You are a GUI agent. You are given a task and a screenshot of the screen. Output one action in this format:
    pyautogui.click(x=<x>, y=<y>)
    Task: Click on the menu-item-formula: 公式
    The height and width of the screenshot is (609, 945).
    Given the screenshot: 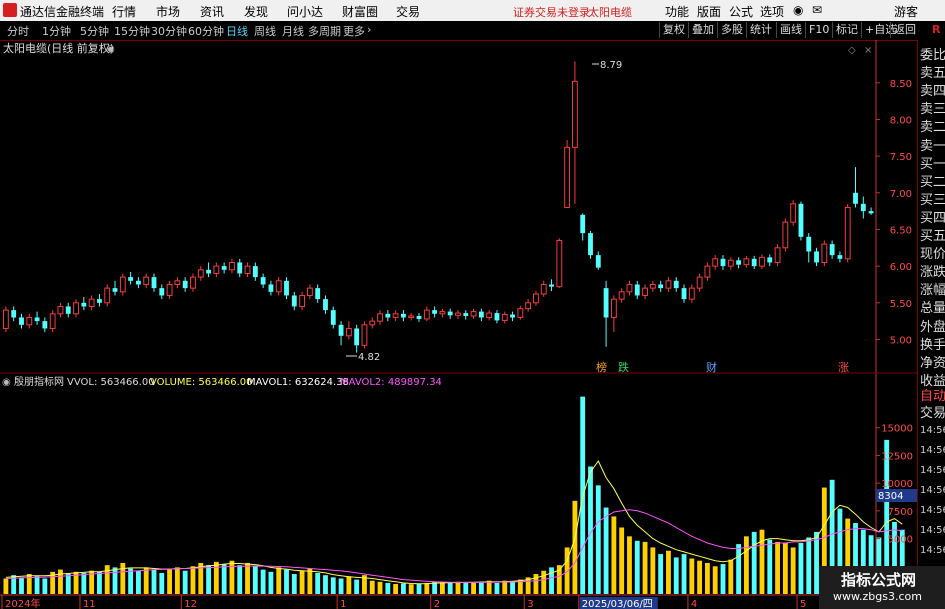 What is the action you would take?
    pyautogui.click(x=741, y=11)
    